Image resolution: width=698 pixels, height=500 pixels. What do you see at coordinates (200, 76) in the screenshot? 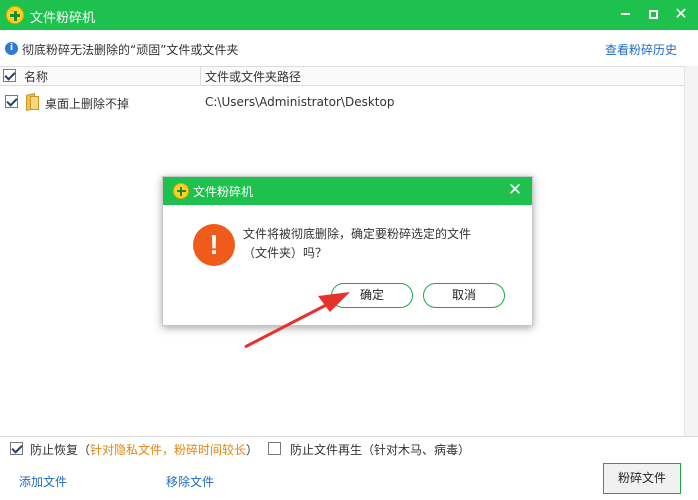
I see `column-separator` at bounding box center [200, 76].